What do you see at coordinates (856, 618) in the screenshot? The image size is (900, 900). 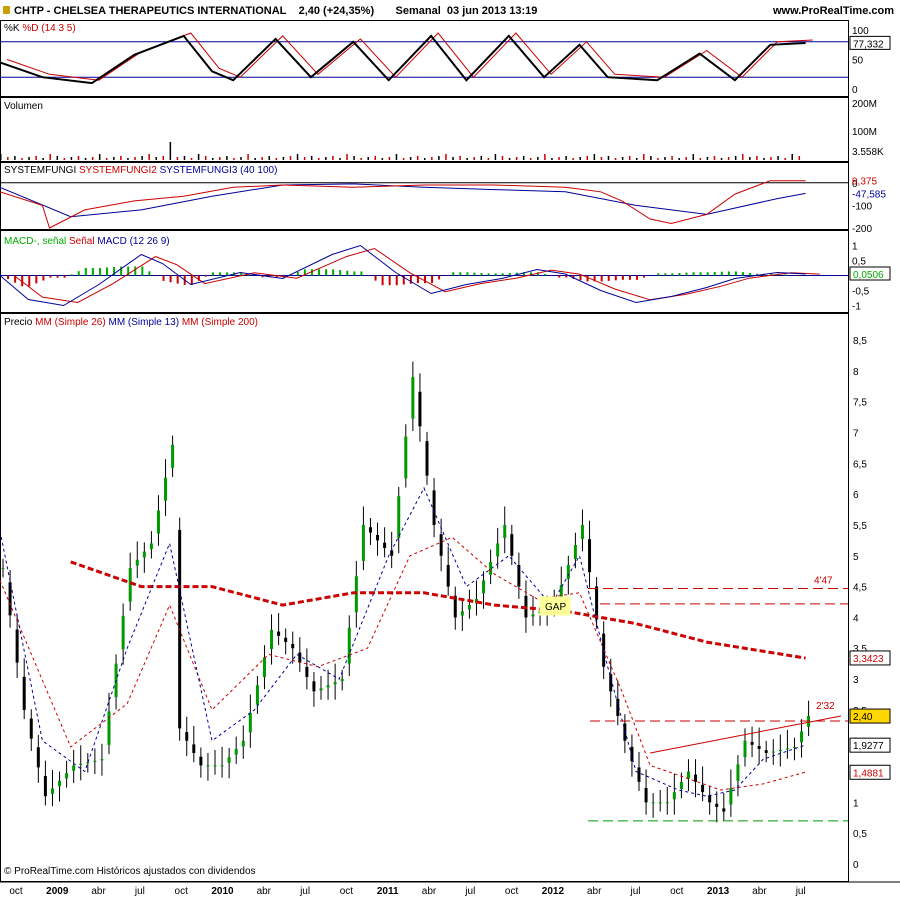 I see `price-y-tick: 4` at bounding box center [856, 618].